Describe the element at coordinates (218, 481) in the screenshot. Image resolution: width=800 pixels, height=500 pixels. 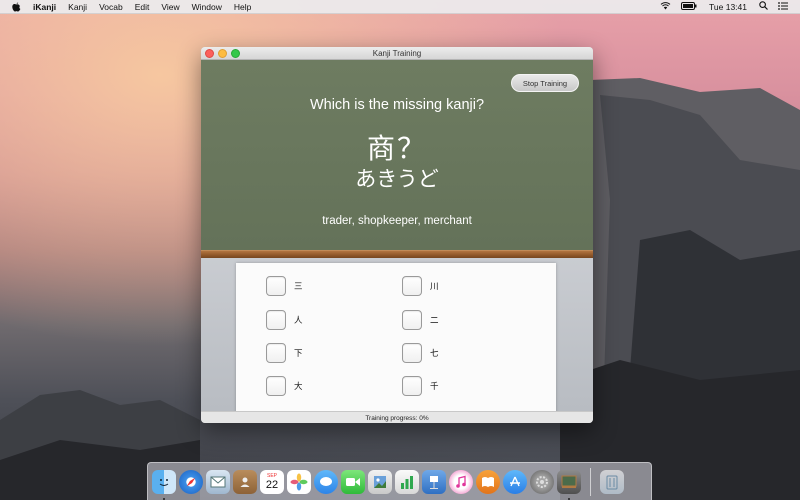
I see `mail-icon` at that location.